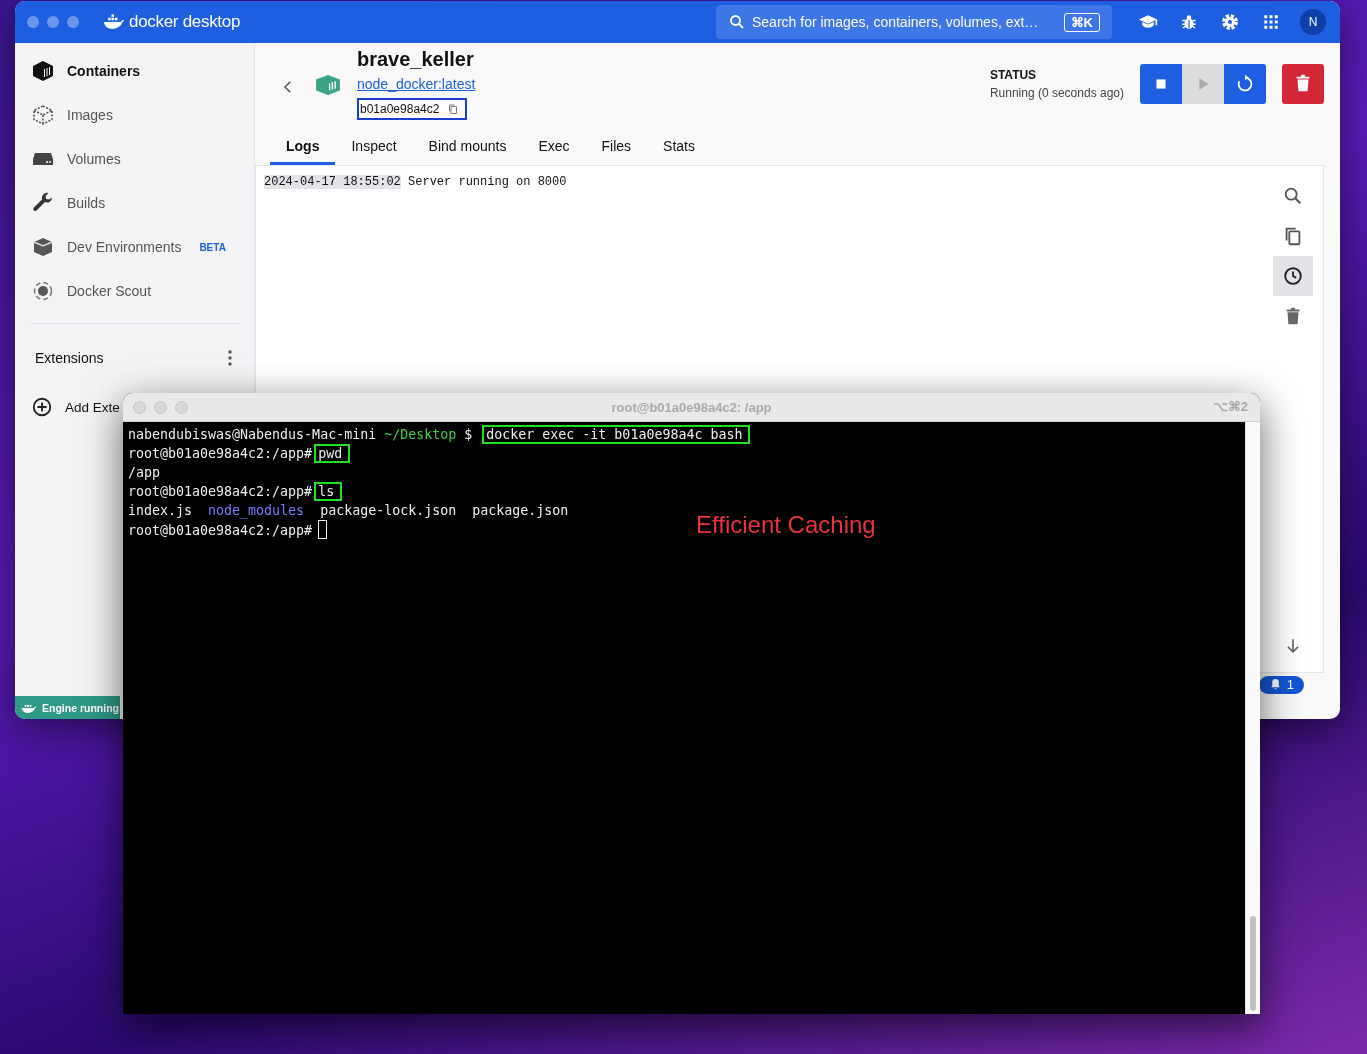 The height and width of the screenshot is (1054, 1367). What do you see at coordinates (349, 511) in the screenshot?
I see `terminal-line: index.js node_modules package-lock.json package.json` at bounding box center [349, 511].